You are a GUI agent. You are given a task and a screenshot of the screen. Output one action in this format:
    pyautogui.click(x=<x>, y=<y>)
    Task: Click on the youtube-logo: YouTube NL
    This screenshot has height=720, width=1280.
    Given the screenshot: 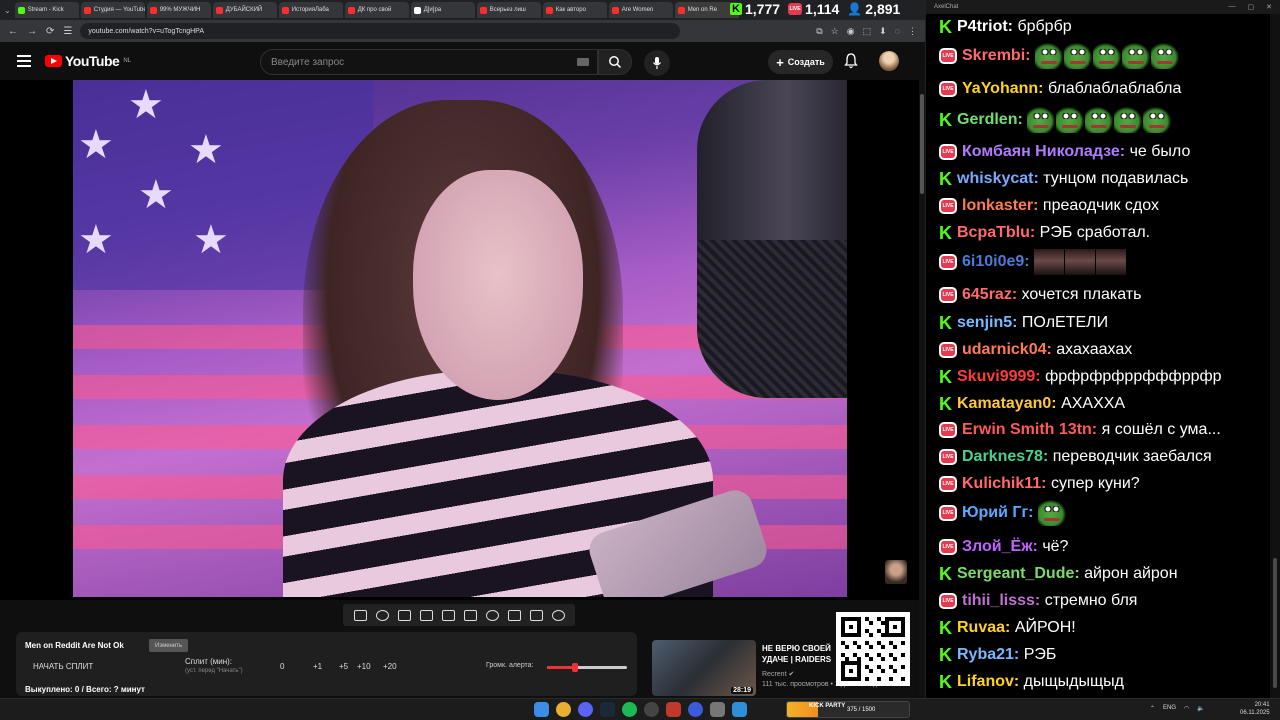 What is the action you would take?
    pyautogui.click(x=88, y=61)
    